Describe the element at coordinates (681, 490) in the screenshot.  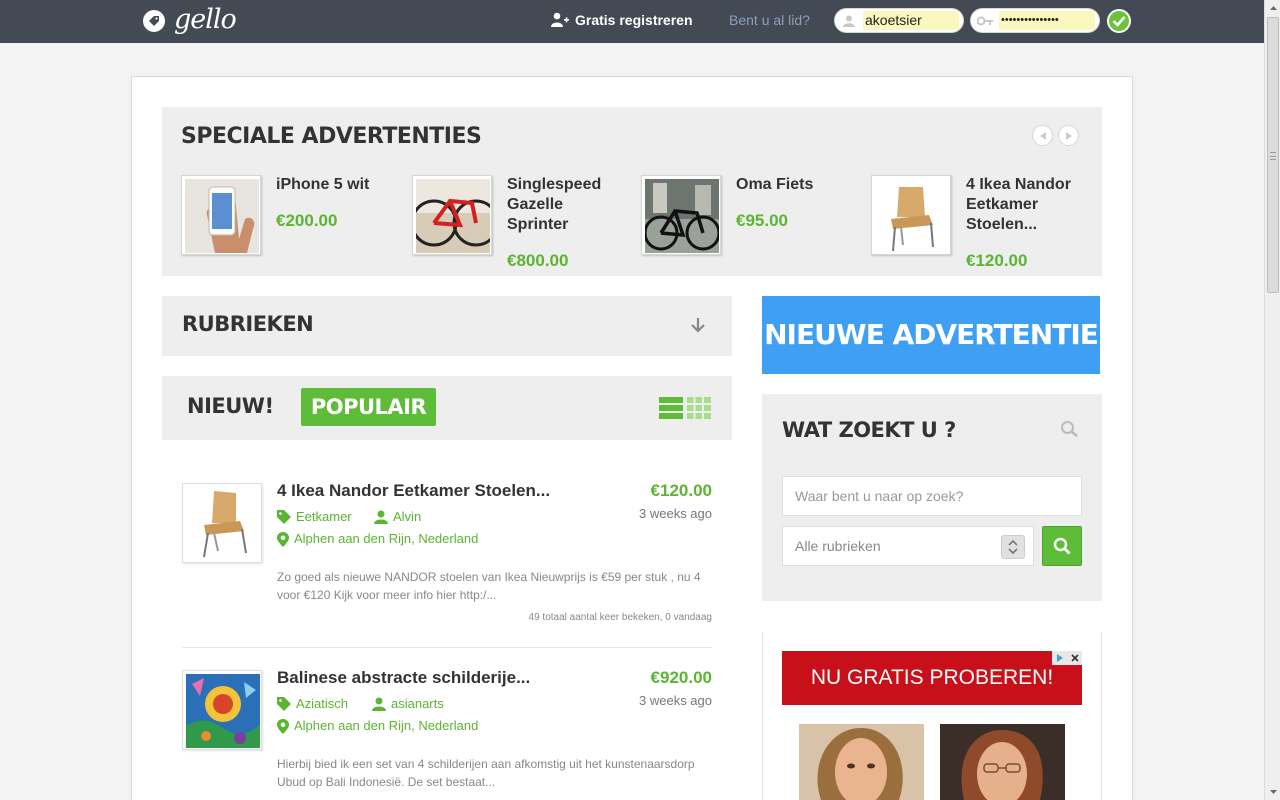
I see `listing-price: €120.00` at that location.